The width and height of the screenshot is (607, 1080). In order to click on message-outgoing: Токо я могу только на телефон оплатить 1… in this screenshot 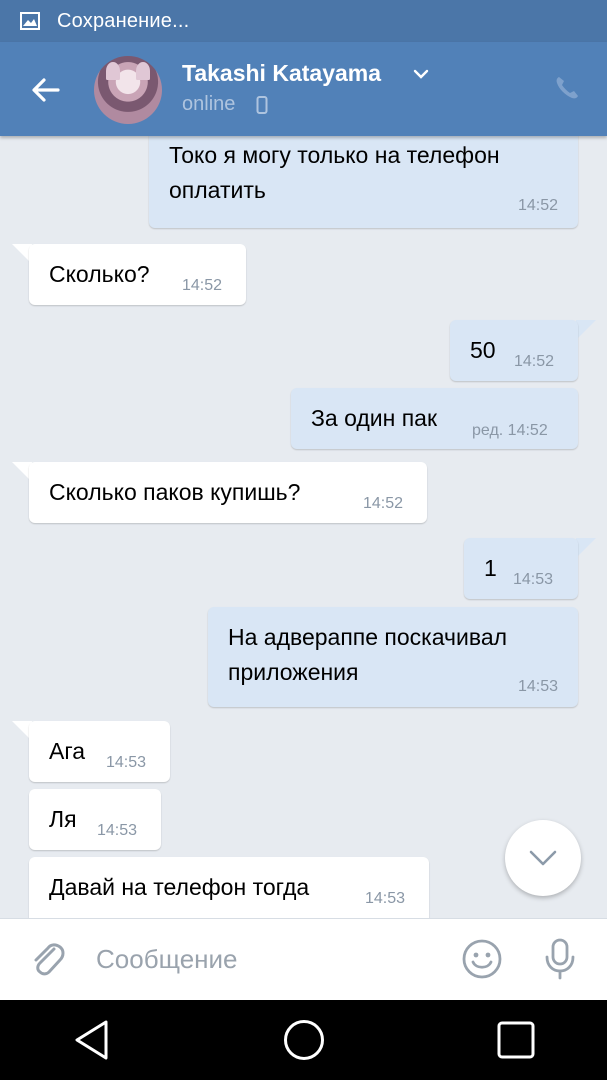, I will do `click(363, 182)`.